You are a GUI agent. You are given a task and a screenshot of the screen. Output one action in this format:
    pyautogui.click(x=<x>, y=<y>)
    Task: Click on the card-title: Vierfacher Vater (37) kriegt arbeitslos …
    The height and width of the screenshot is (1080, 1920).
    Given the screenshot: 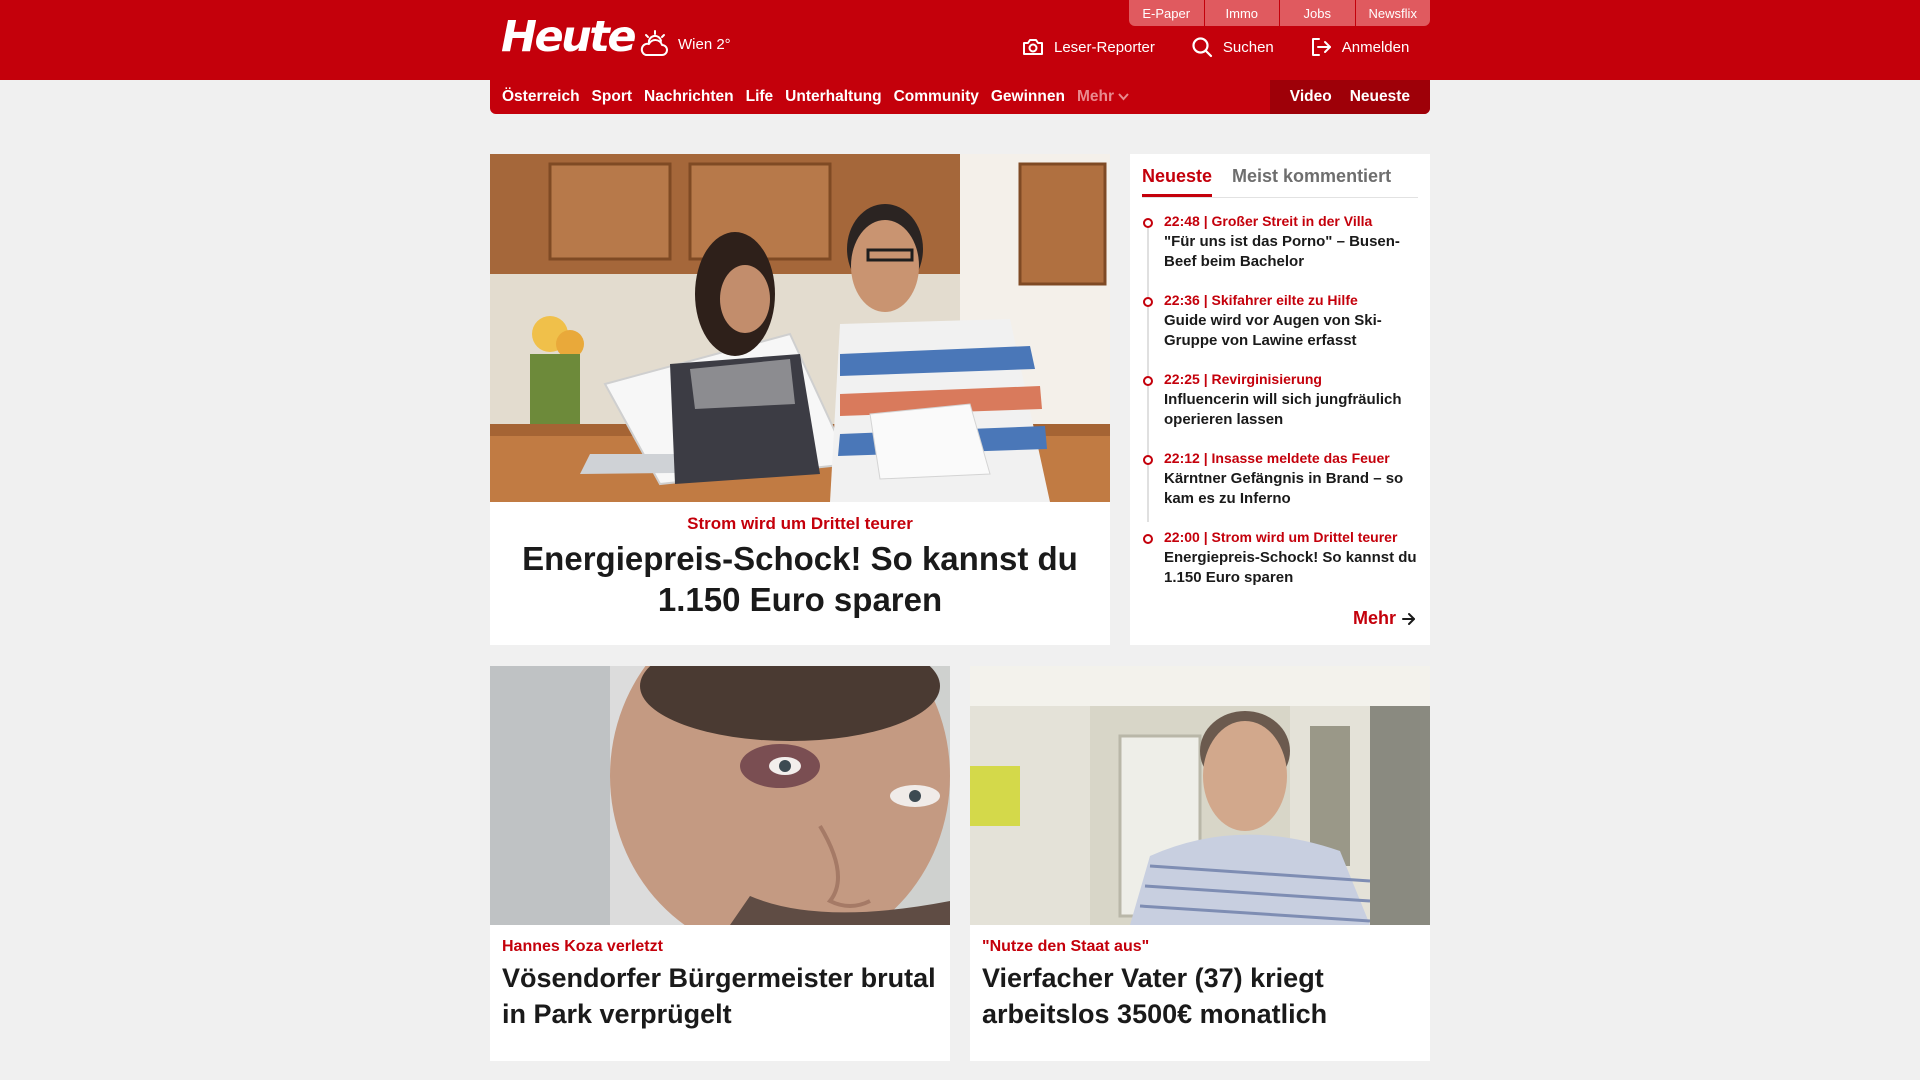 What is the action you would take?
    pyautogui.click(x=1200, y=996)
    